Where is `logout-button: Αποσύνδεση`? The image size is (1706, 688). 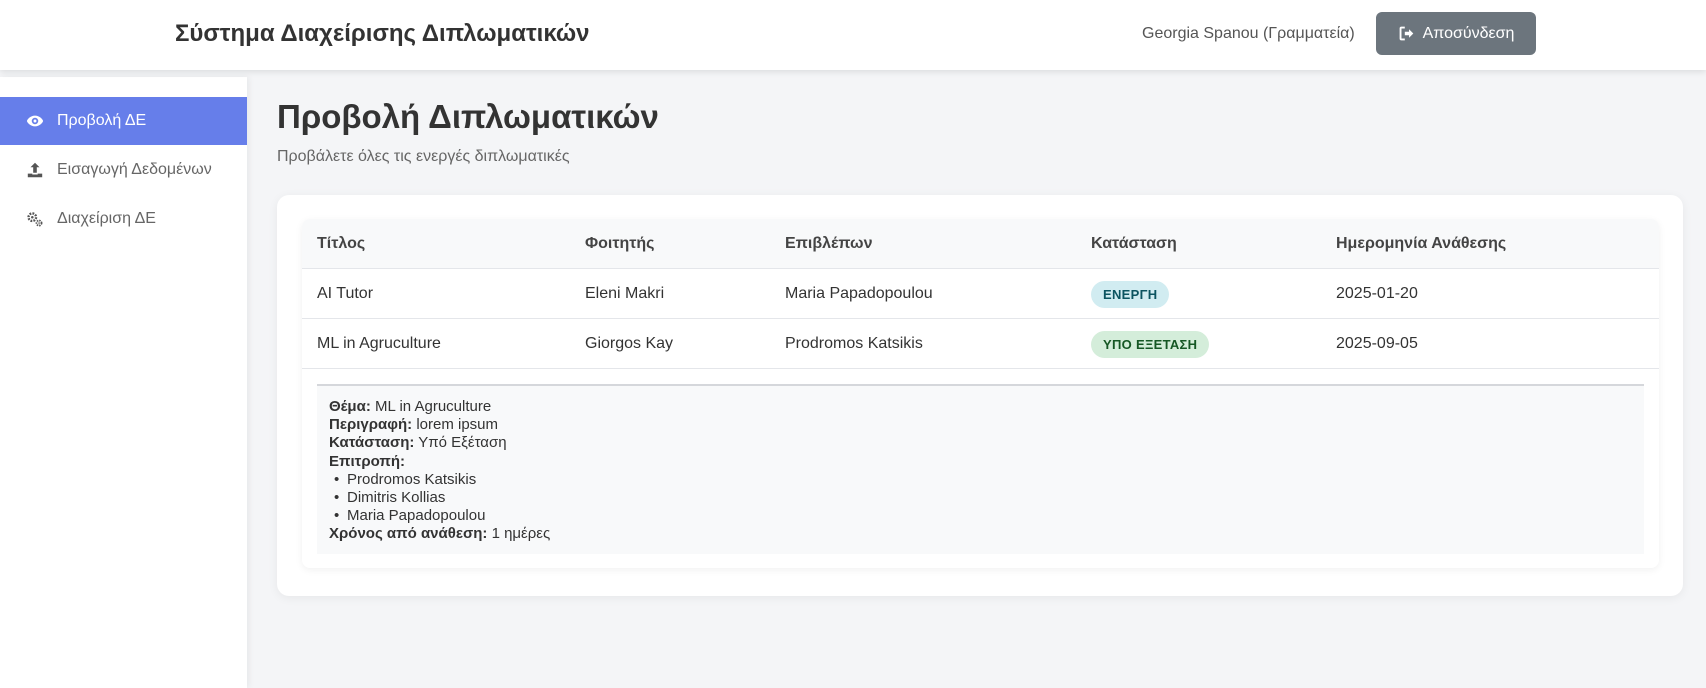 logout-button: Αποσύνδεση is located at coordinates (1456, 33).